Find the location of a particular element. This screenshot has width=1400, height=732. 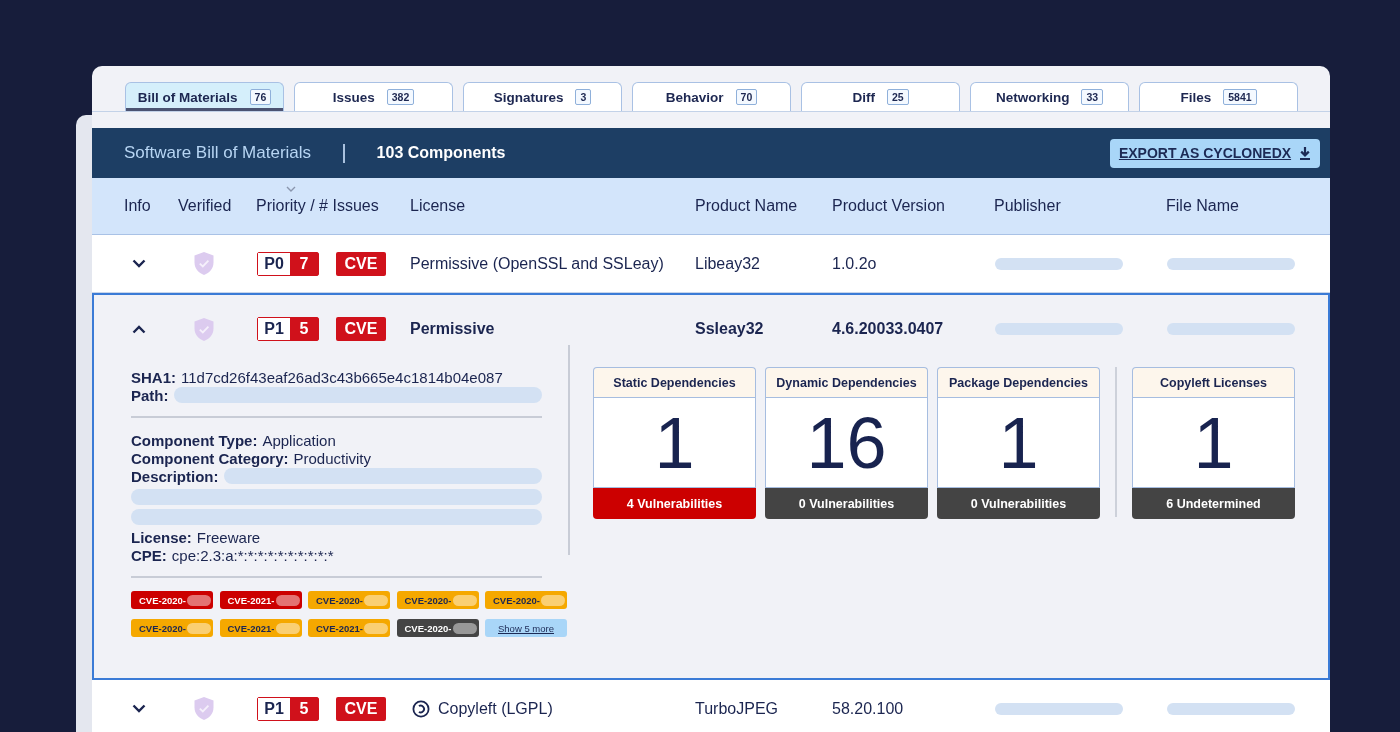

tab: Bill of Materials 76 is located at coordinates (204, 96).